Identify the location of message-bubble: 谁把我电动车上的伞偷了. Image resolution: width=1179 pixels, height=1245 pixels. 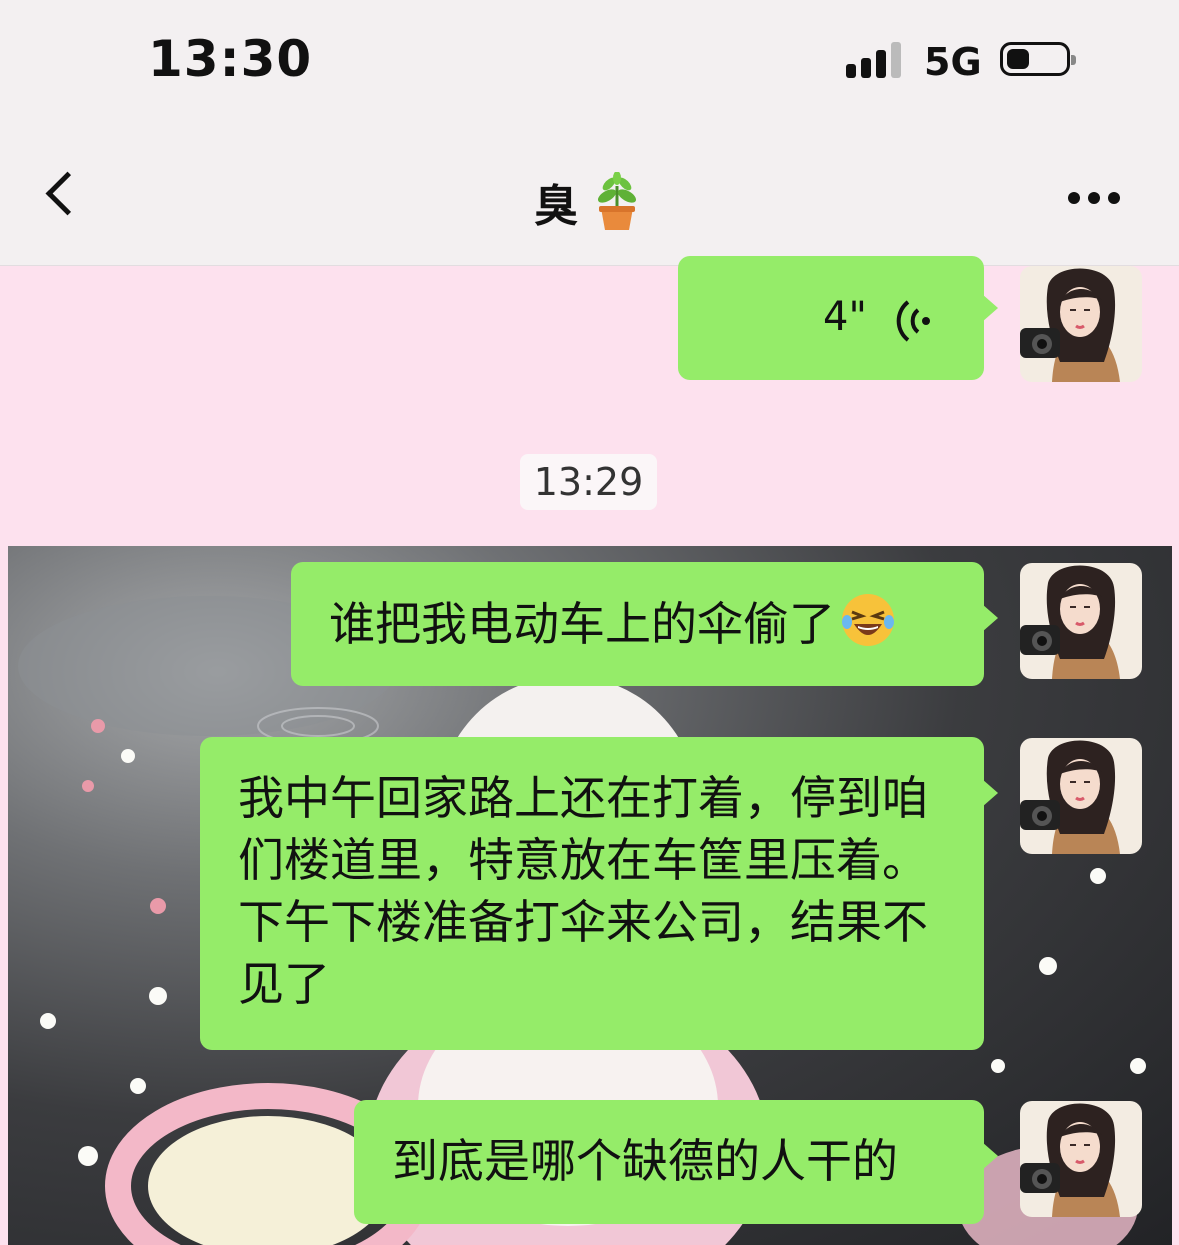
(644, 624).